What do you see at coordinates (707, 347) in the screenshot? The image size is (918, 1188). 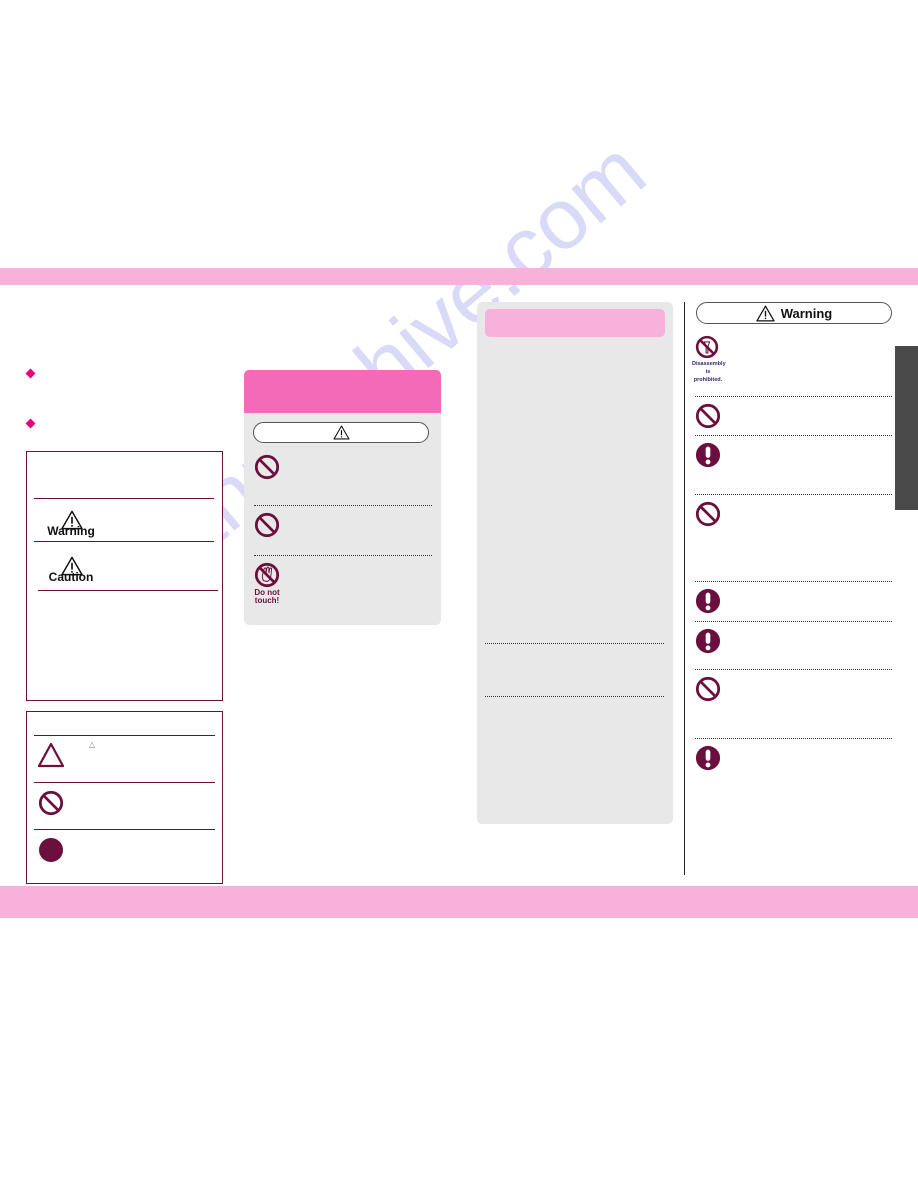 I see `disassembly-prohibited-icon` at bounding box center [707, 347].